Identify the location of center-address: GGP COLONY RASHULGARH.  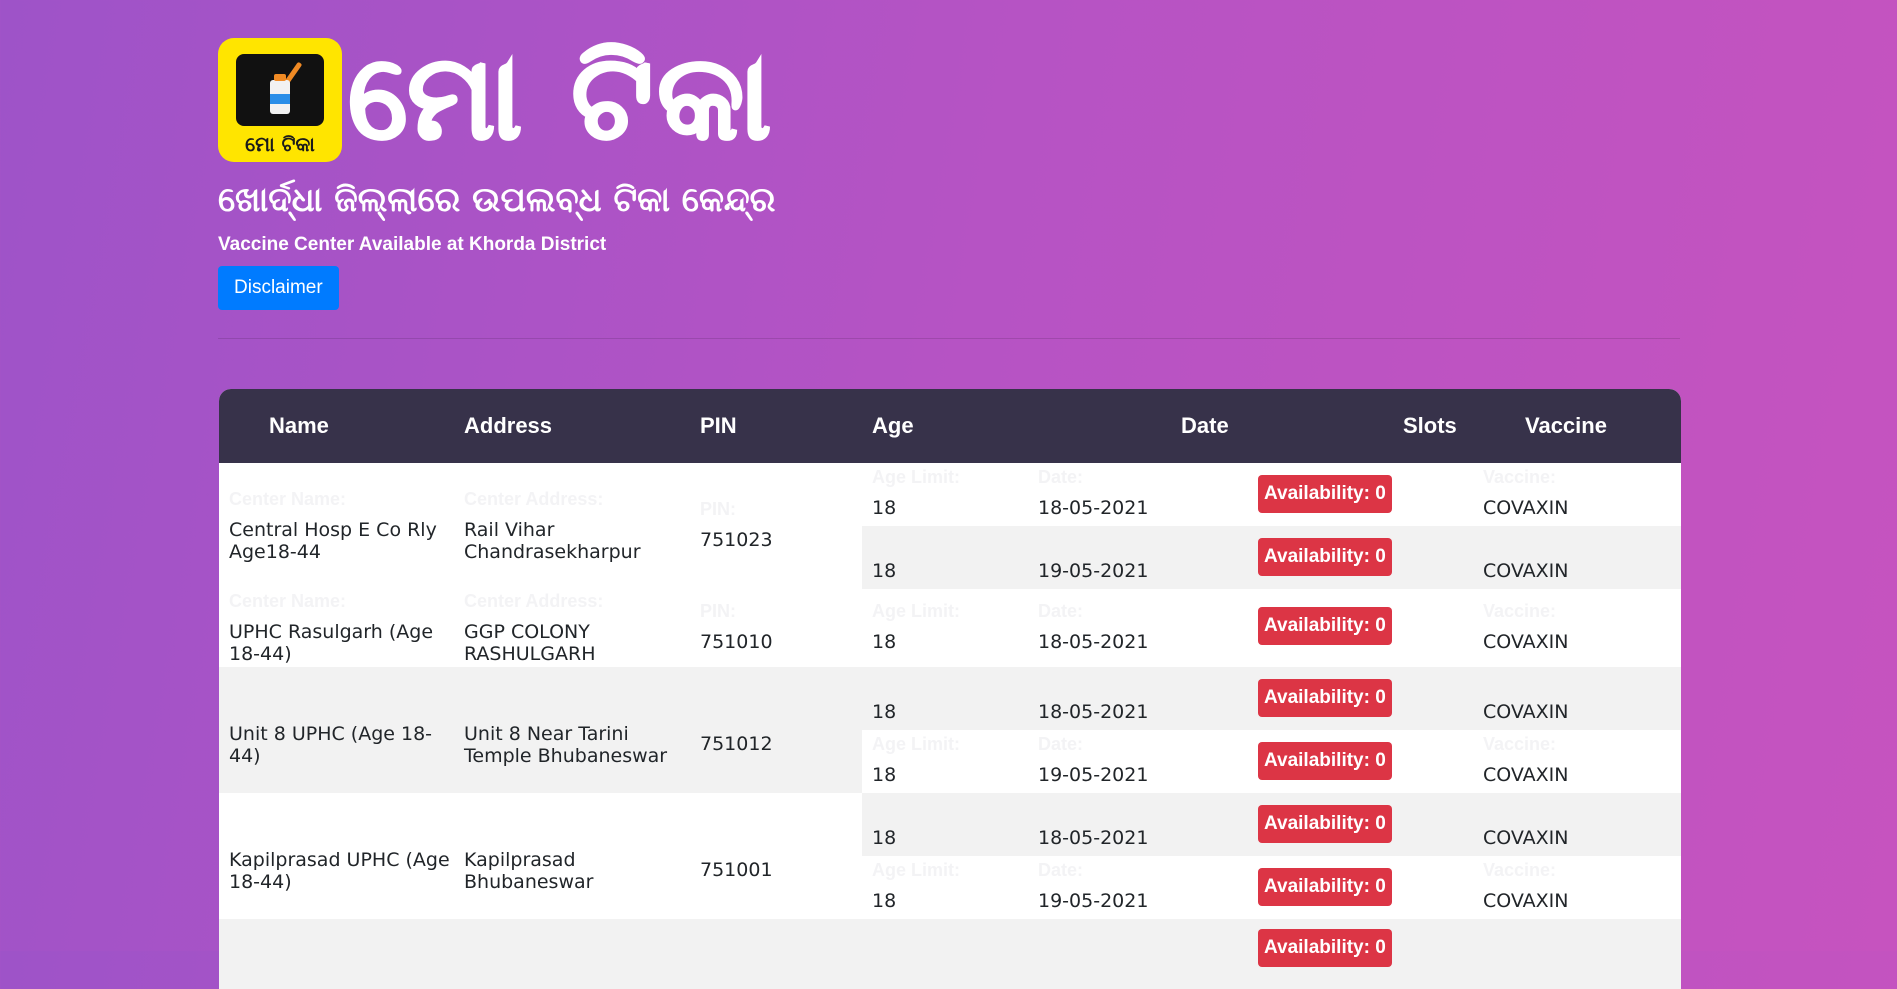
(530, 643).